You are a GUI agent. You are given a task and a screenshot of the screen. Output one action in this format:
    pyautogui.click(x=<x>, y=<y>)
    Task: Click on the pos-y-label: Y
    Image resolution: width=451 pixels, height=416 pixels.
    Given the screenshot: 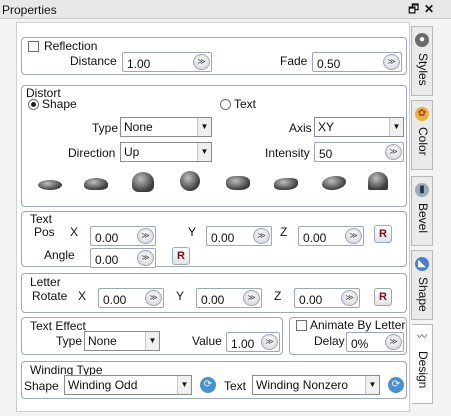 What is the action you would take?
    pyautogui.click(x=192, y=232)
    